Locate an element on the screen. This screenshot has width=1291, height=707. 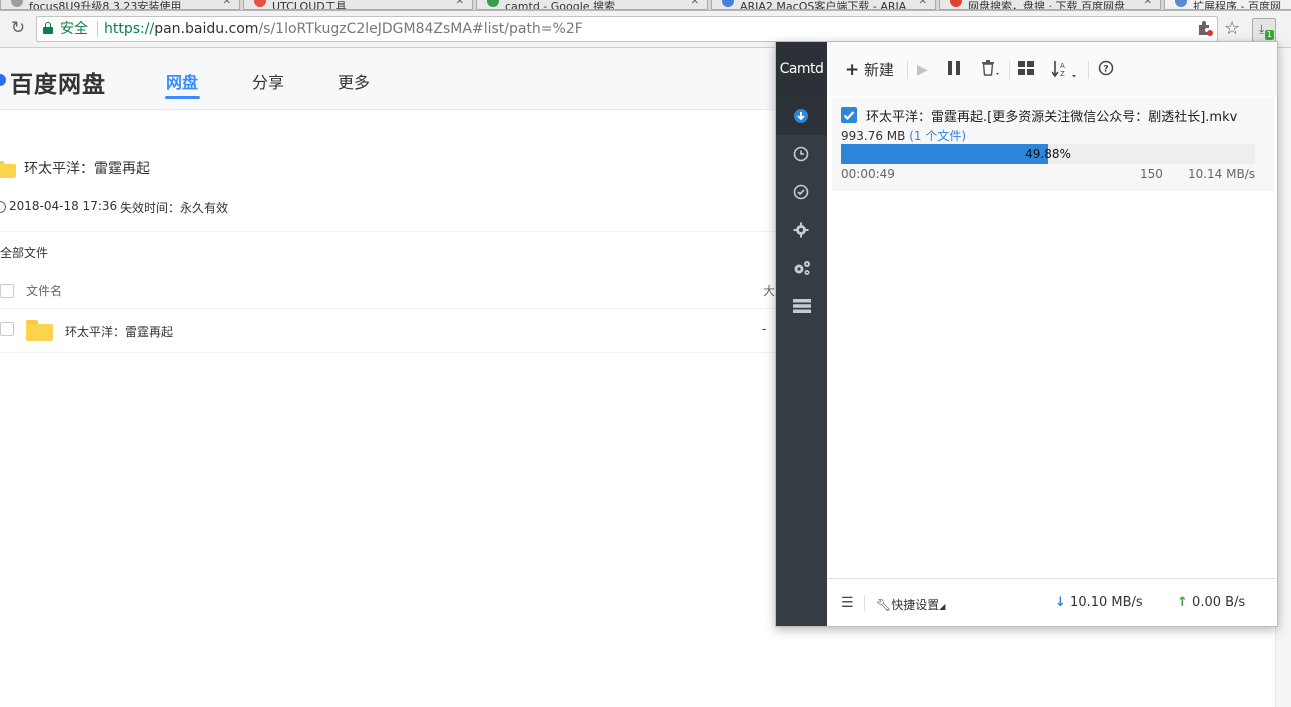
download-circle-icon is located at coordinates (801, 116).